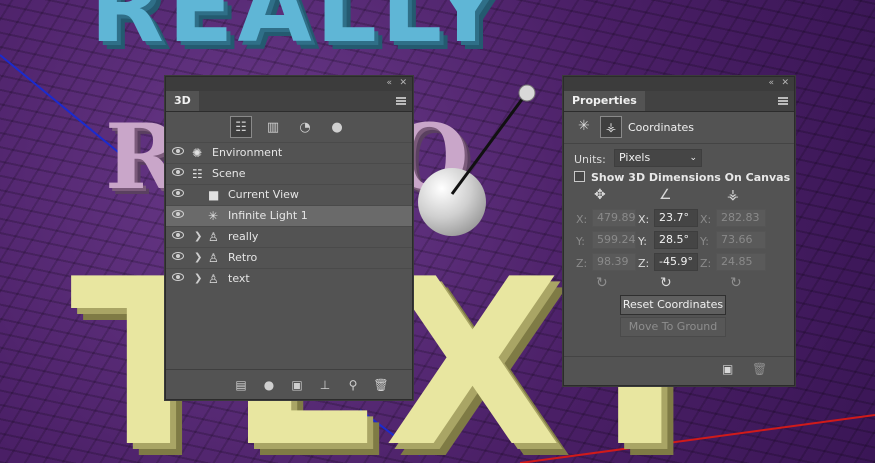 This screenshot has height=463, width=875. I want to click on ground-icon: ⊥, so click(325, 385).